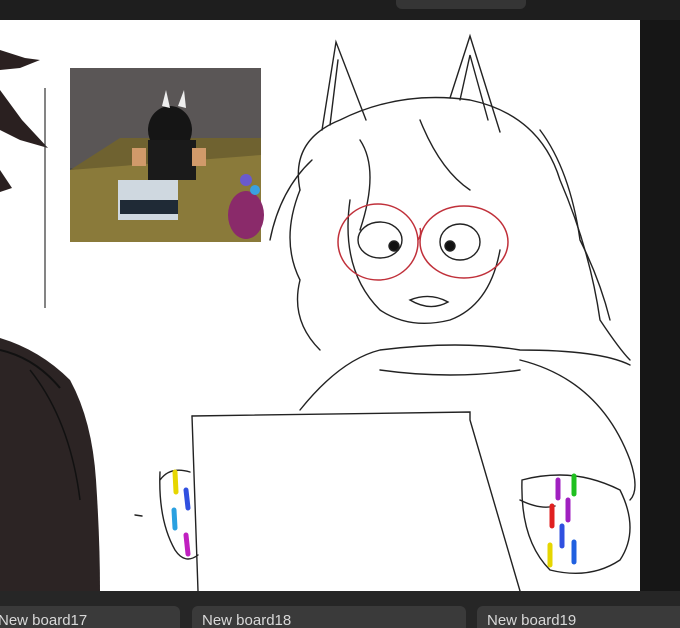 Image resolution: width=680 pixels, height=628 pixels. Describe the element at coordinates (461, 4) in the screenshot. I see `top-tab` at that location.